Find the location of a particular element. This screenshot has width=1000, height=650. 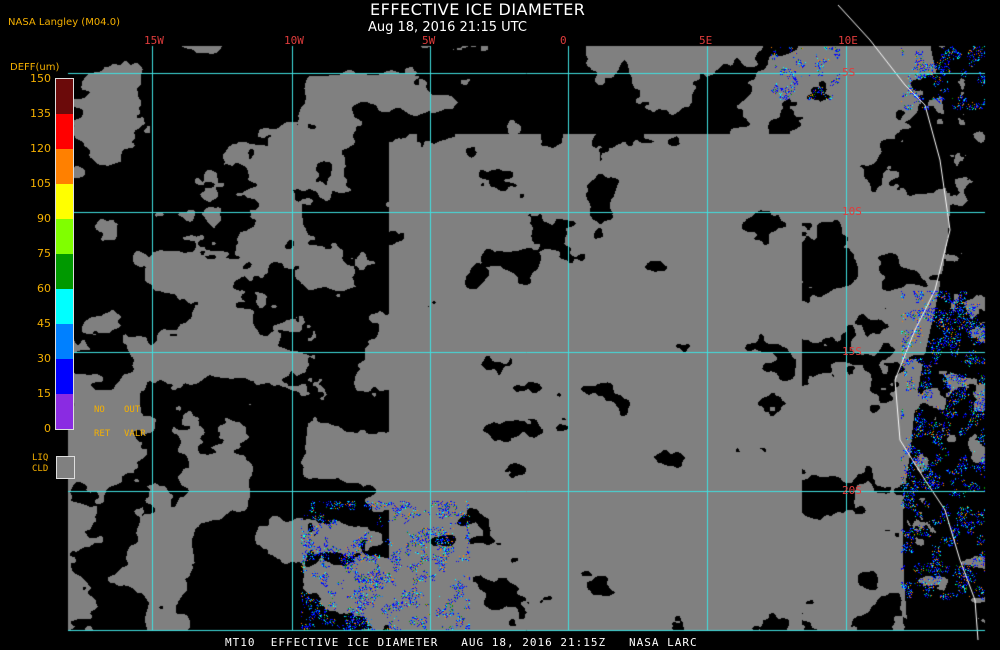

cld-label: CLD is located at coordinates (40, 469).